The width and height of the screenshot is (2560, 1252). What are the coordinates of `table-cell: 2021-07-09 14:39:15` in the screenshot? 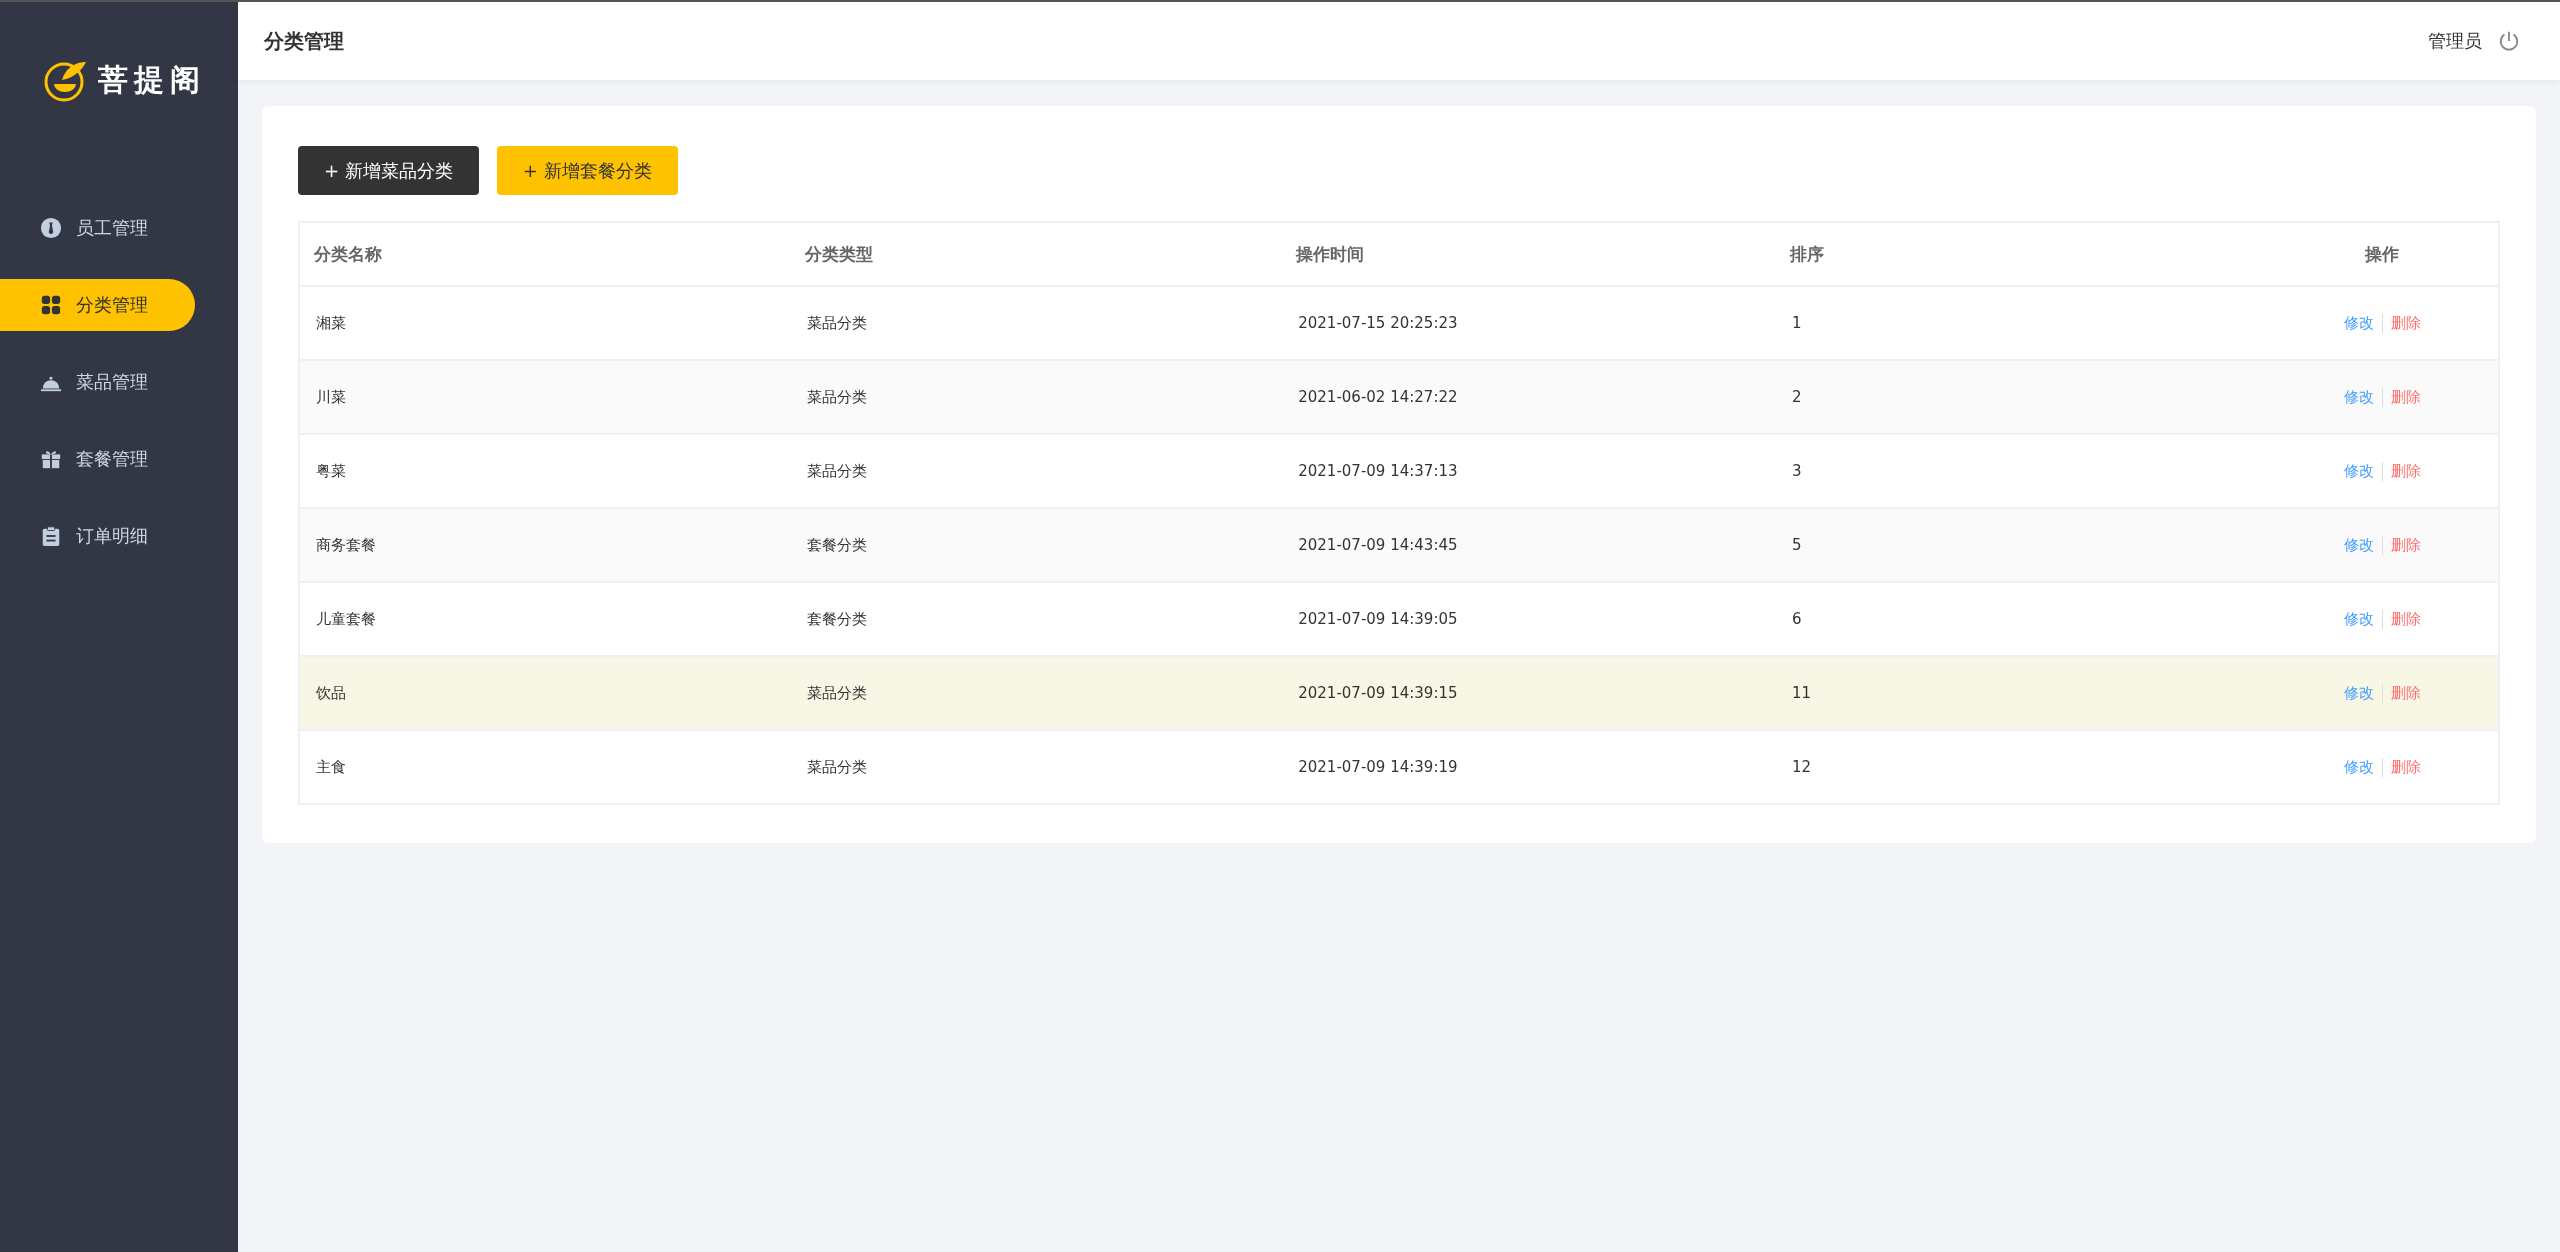 It's located at (1529, 693).